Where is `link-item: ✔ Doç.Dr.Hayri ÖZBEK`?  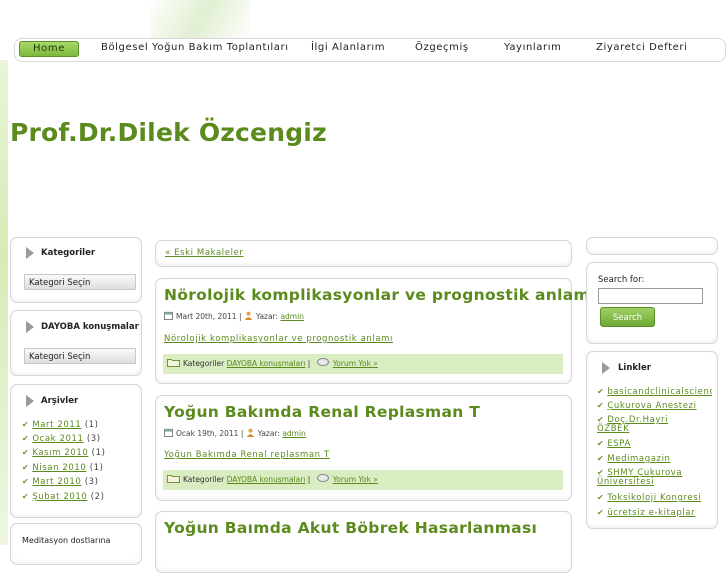 link-item: ✔ Doç.Dr.Hayri ÖZBEK is located at coordinates (637, 424).